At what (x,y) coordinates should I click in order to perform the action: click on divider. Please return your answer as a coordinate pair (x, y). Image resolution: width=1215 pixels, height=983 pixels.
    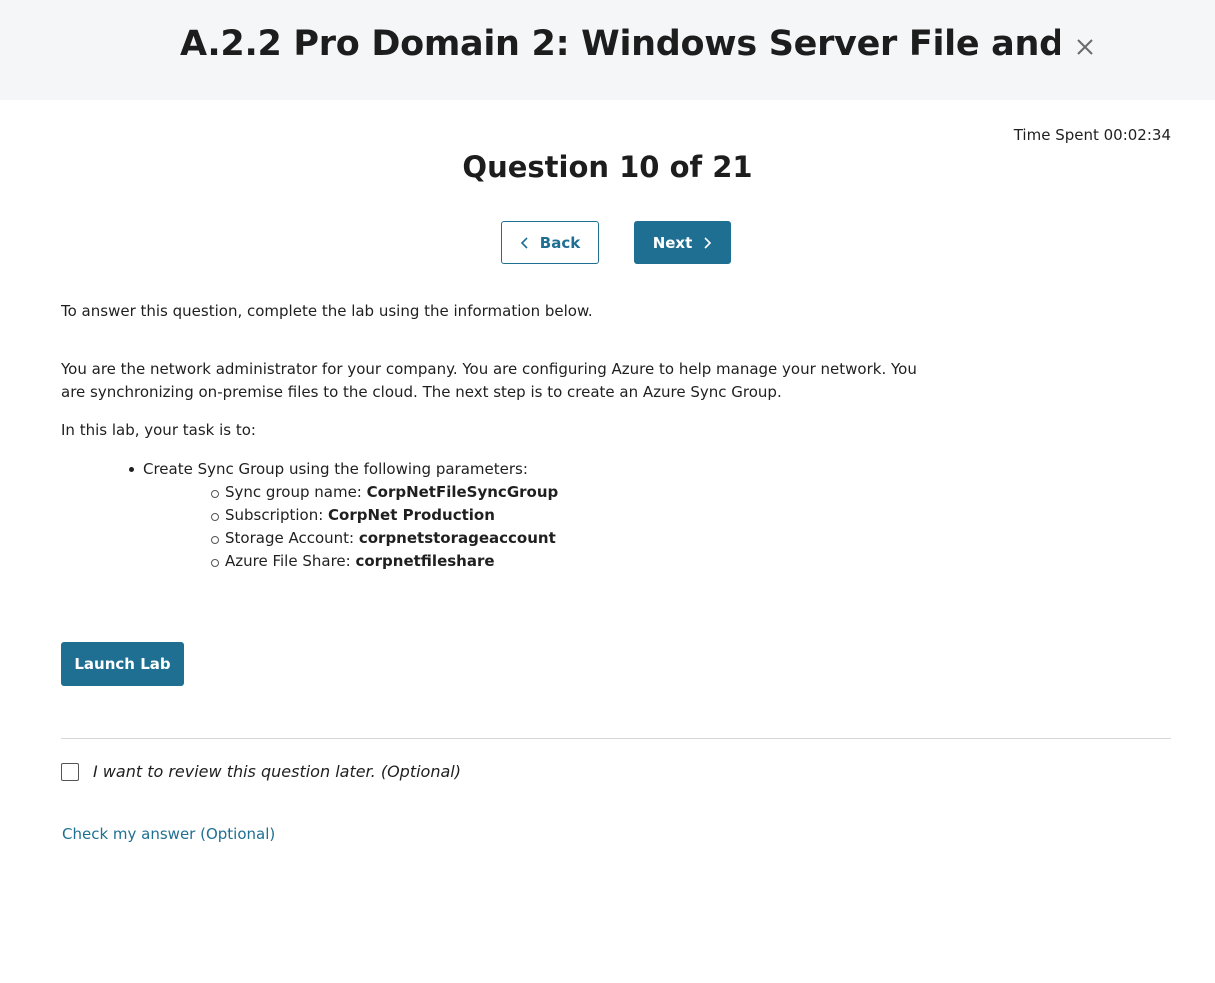
    Looking at the image, I should click on (616, 738).